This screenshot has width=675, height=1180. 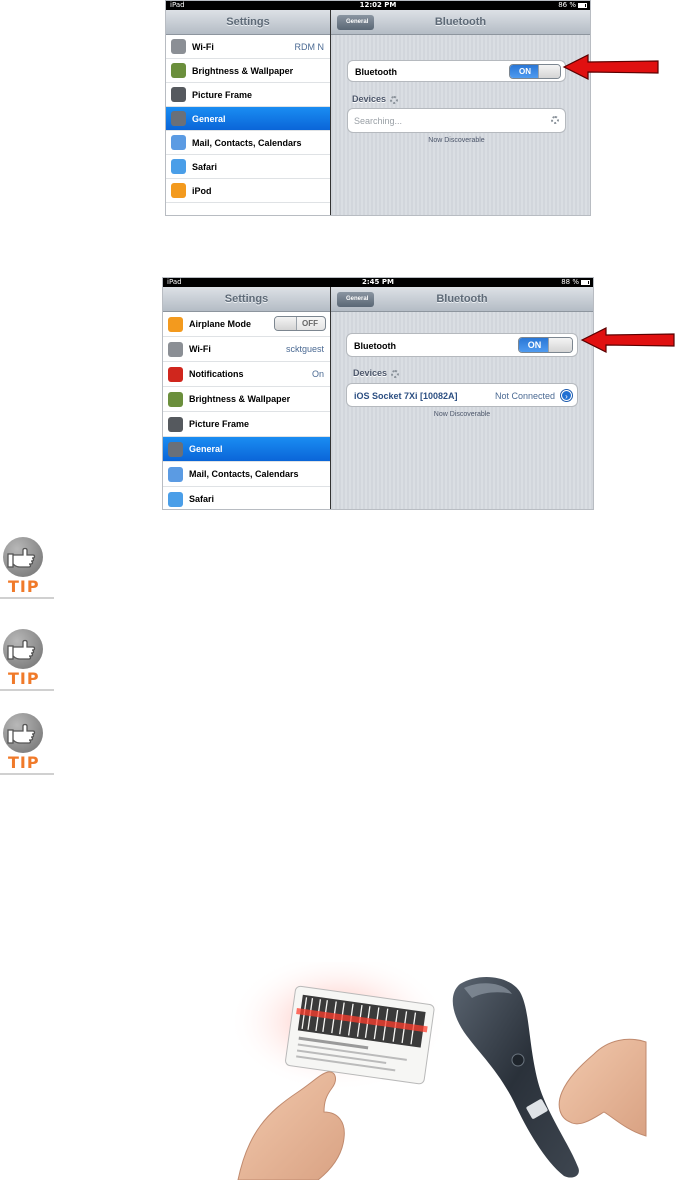 What do you see at coordinates (178, 190) in the screenshot?
I see `ipod-icon` at bounding box center [178, 190].